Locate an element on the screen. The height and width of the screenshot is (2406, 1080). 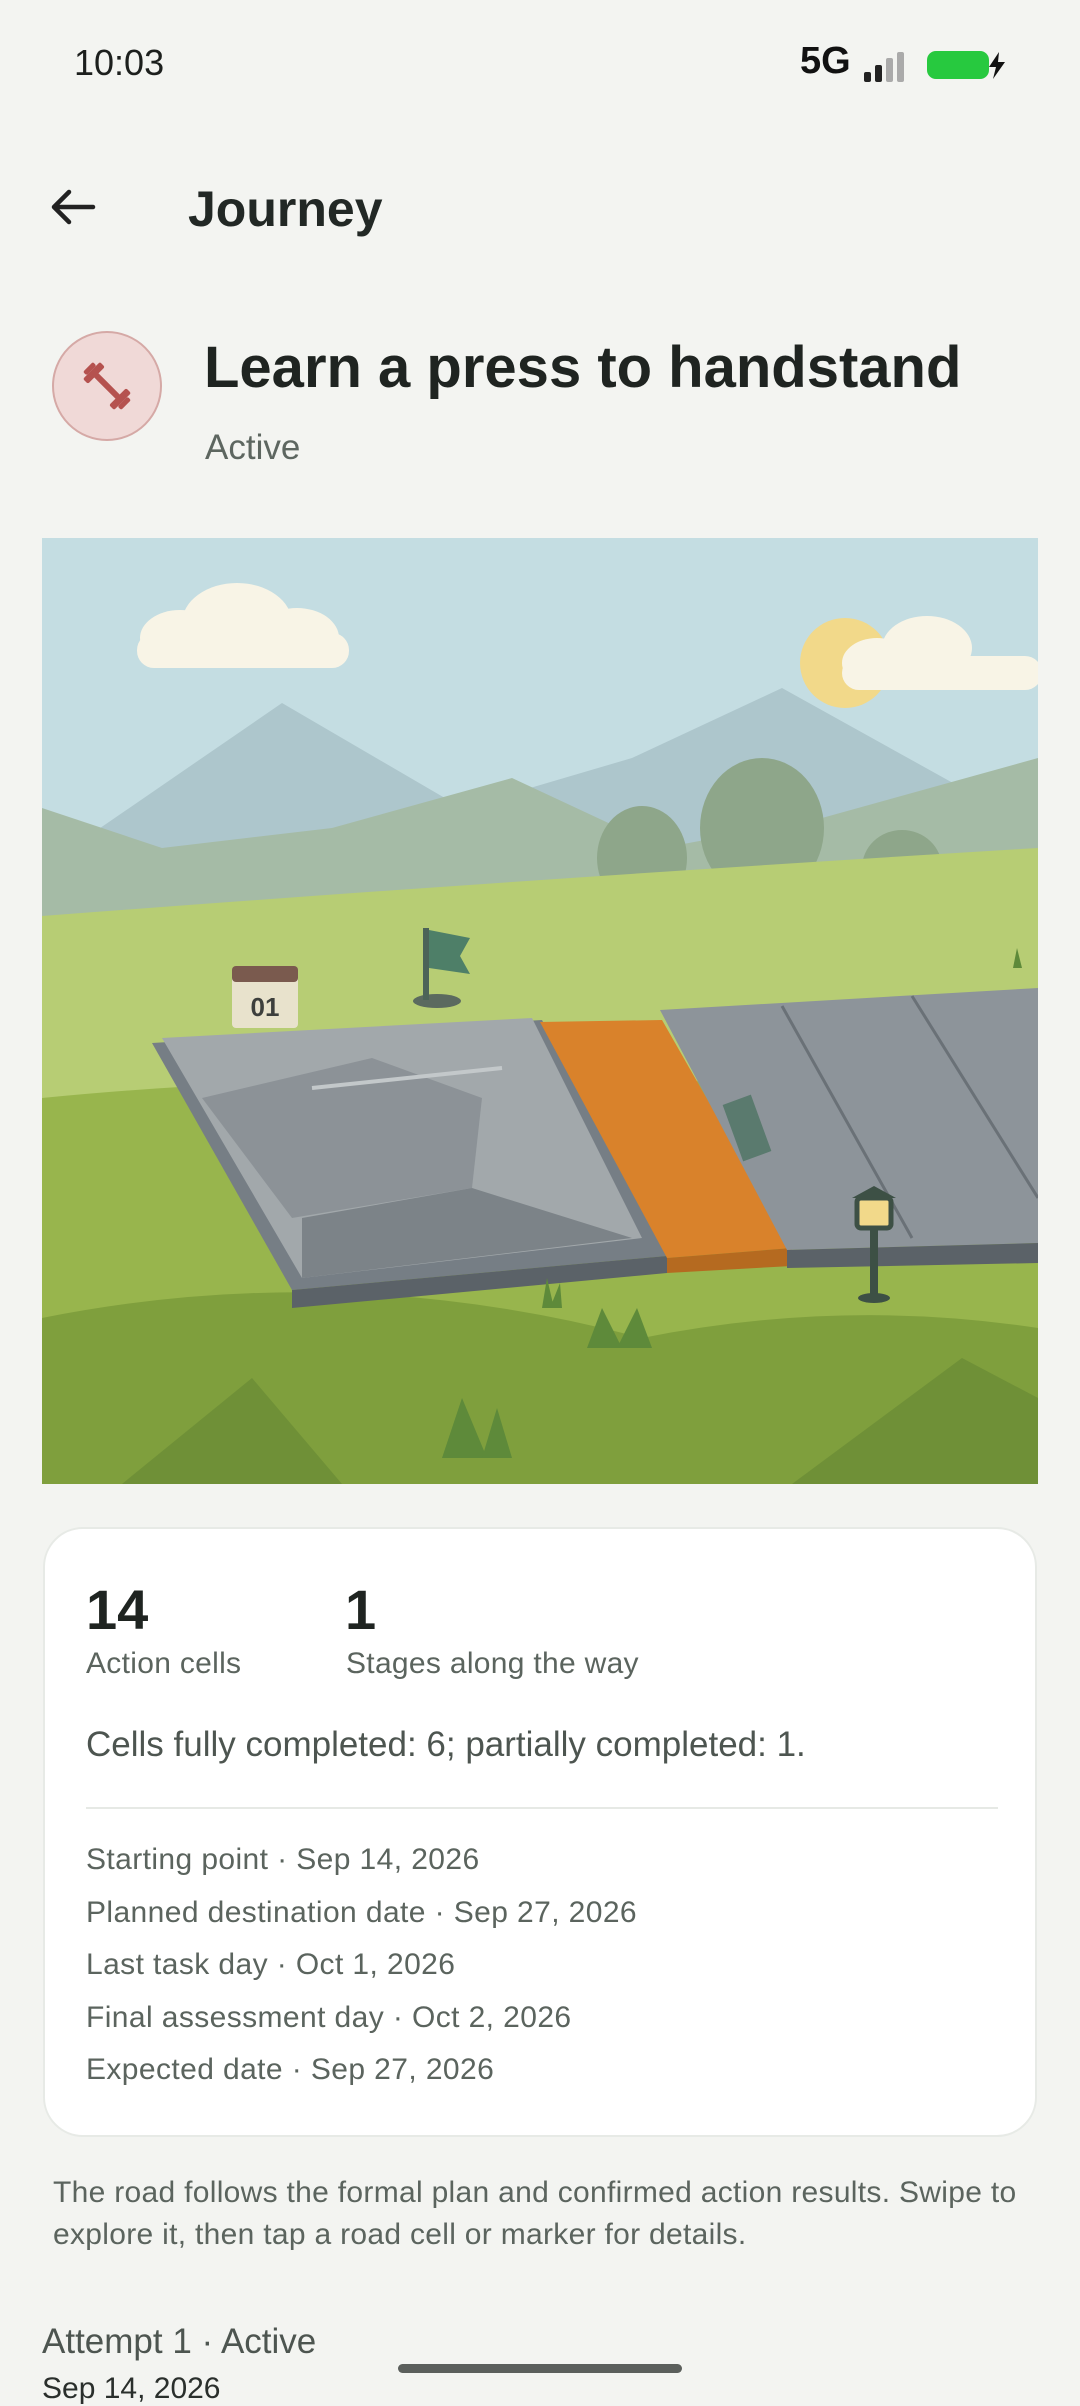
goal-title: Learn a press to handstand is located at coordinates (583, 367).